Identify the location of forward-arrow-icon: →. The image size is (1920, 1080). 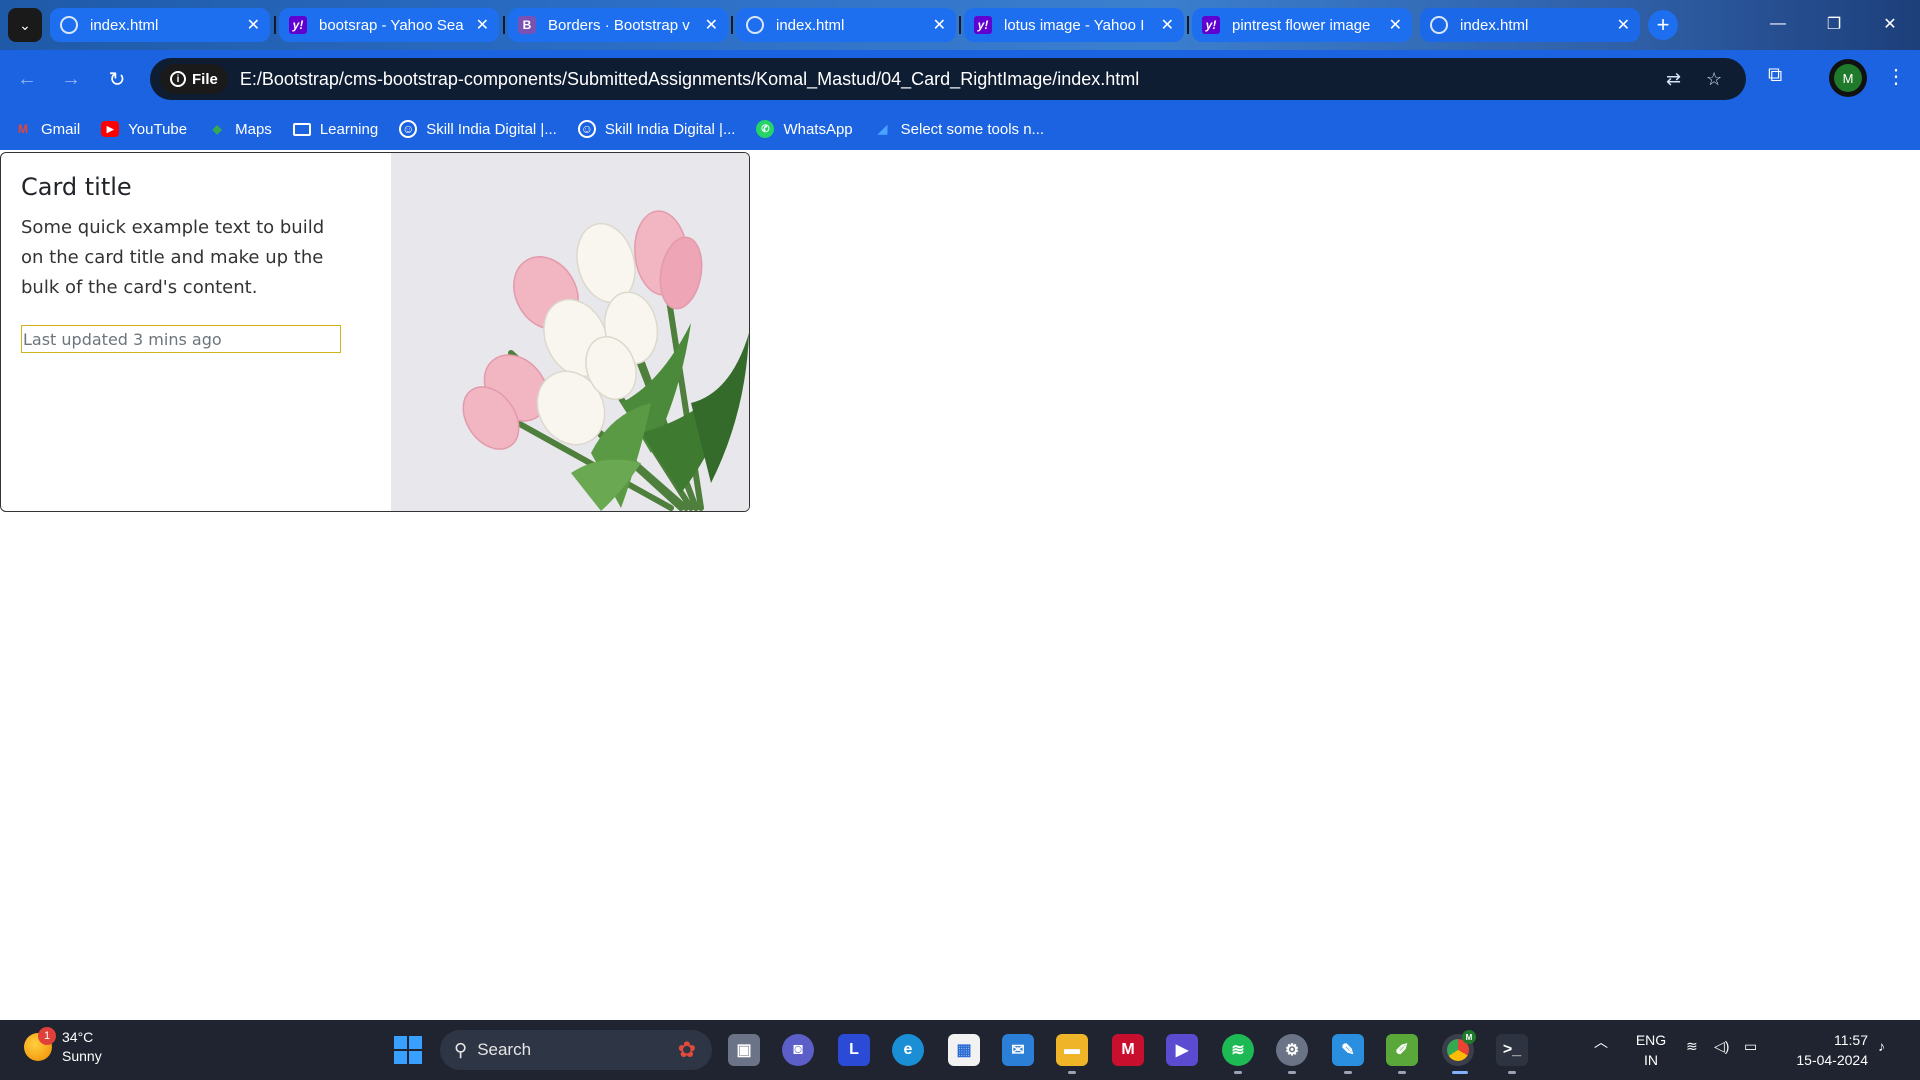
(71, 79).